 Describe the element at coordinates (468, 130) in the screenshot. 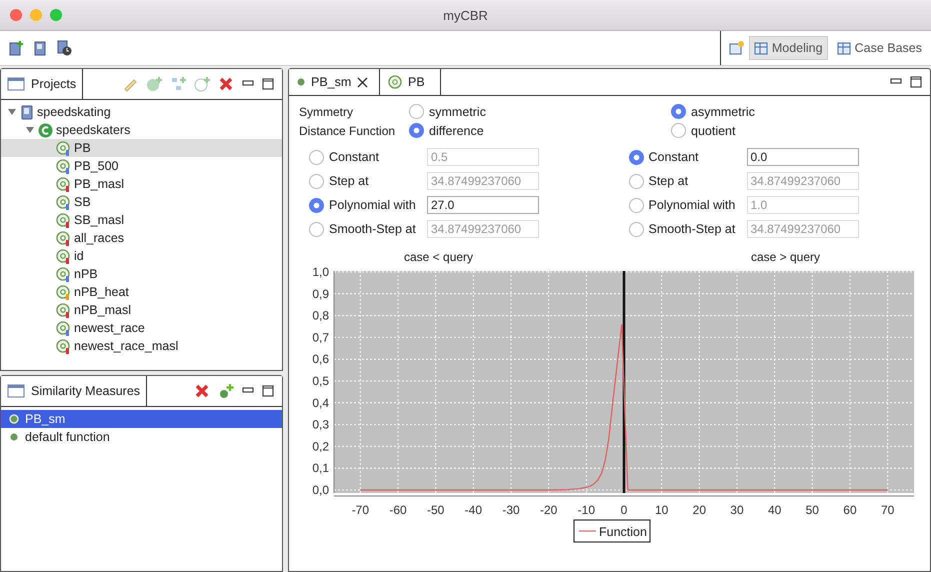

I see `radio-button: difference` at that location.